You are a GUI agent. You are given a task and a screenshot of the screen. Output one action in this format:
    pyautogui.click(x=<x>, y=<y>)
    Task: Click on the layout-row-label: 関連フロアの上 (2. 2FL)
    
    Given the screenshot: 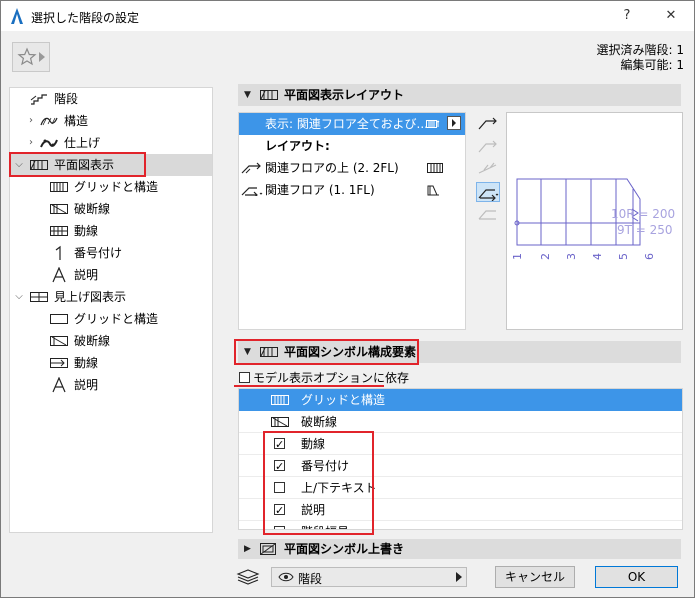 What is the action you would take?
    pyautogui.click(x=332, y=168)
    